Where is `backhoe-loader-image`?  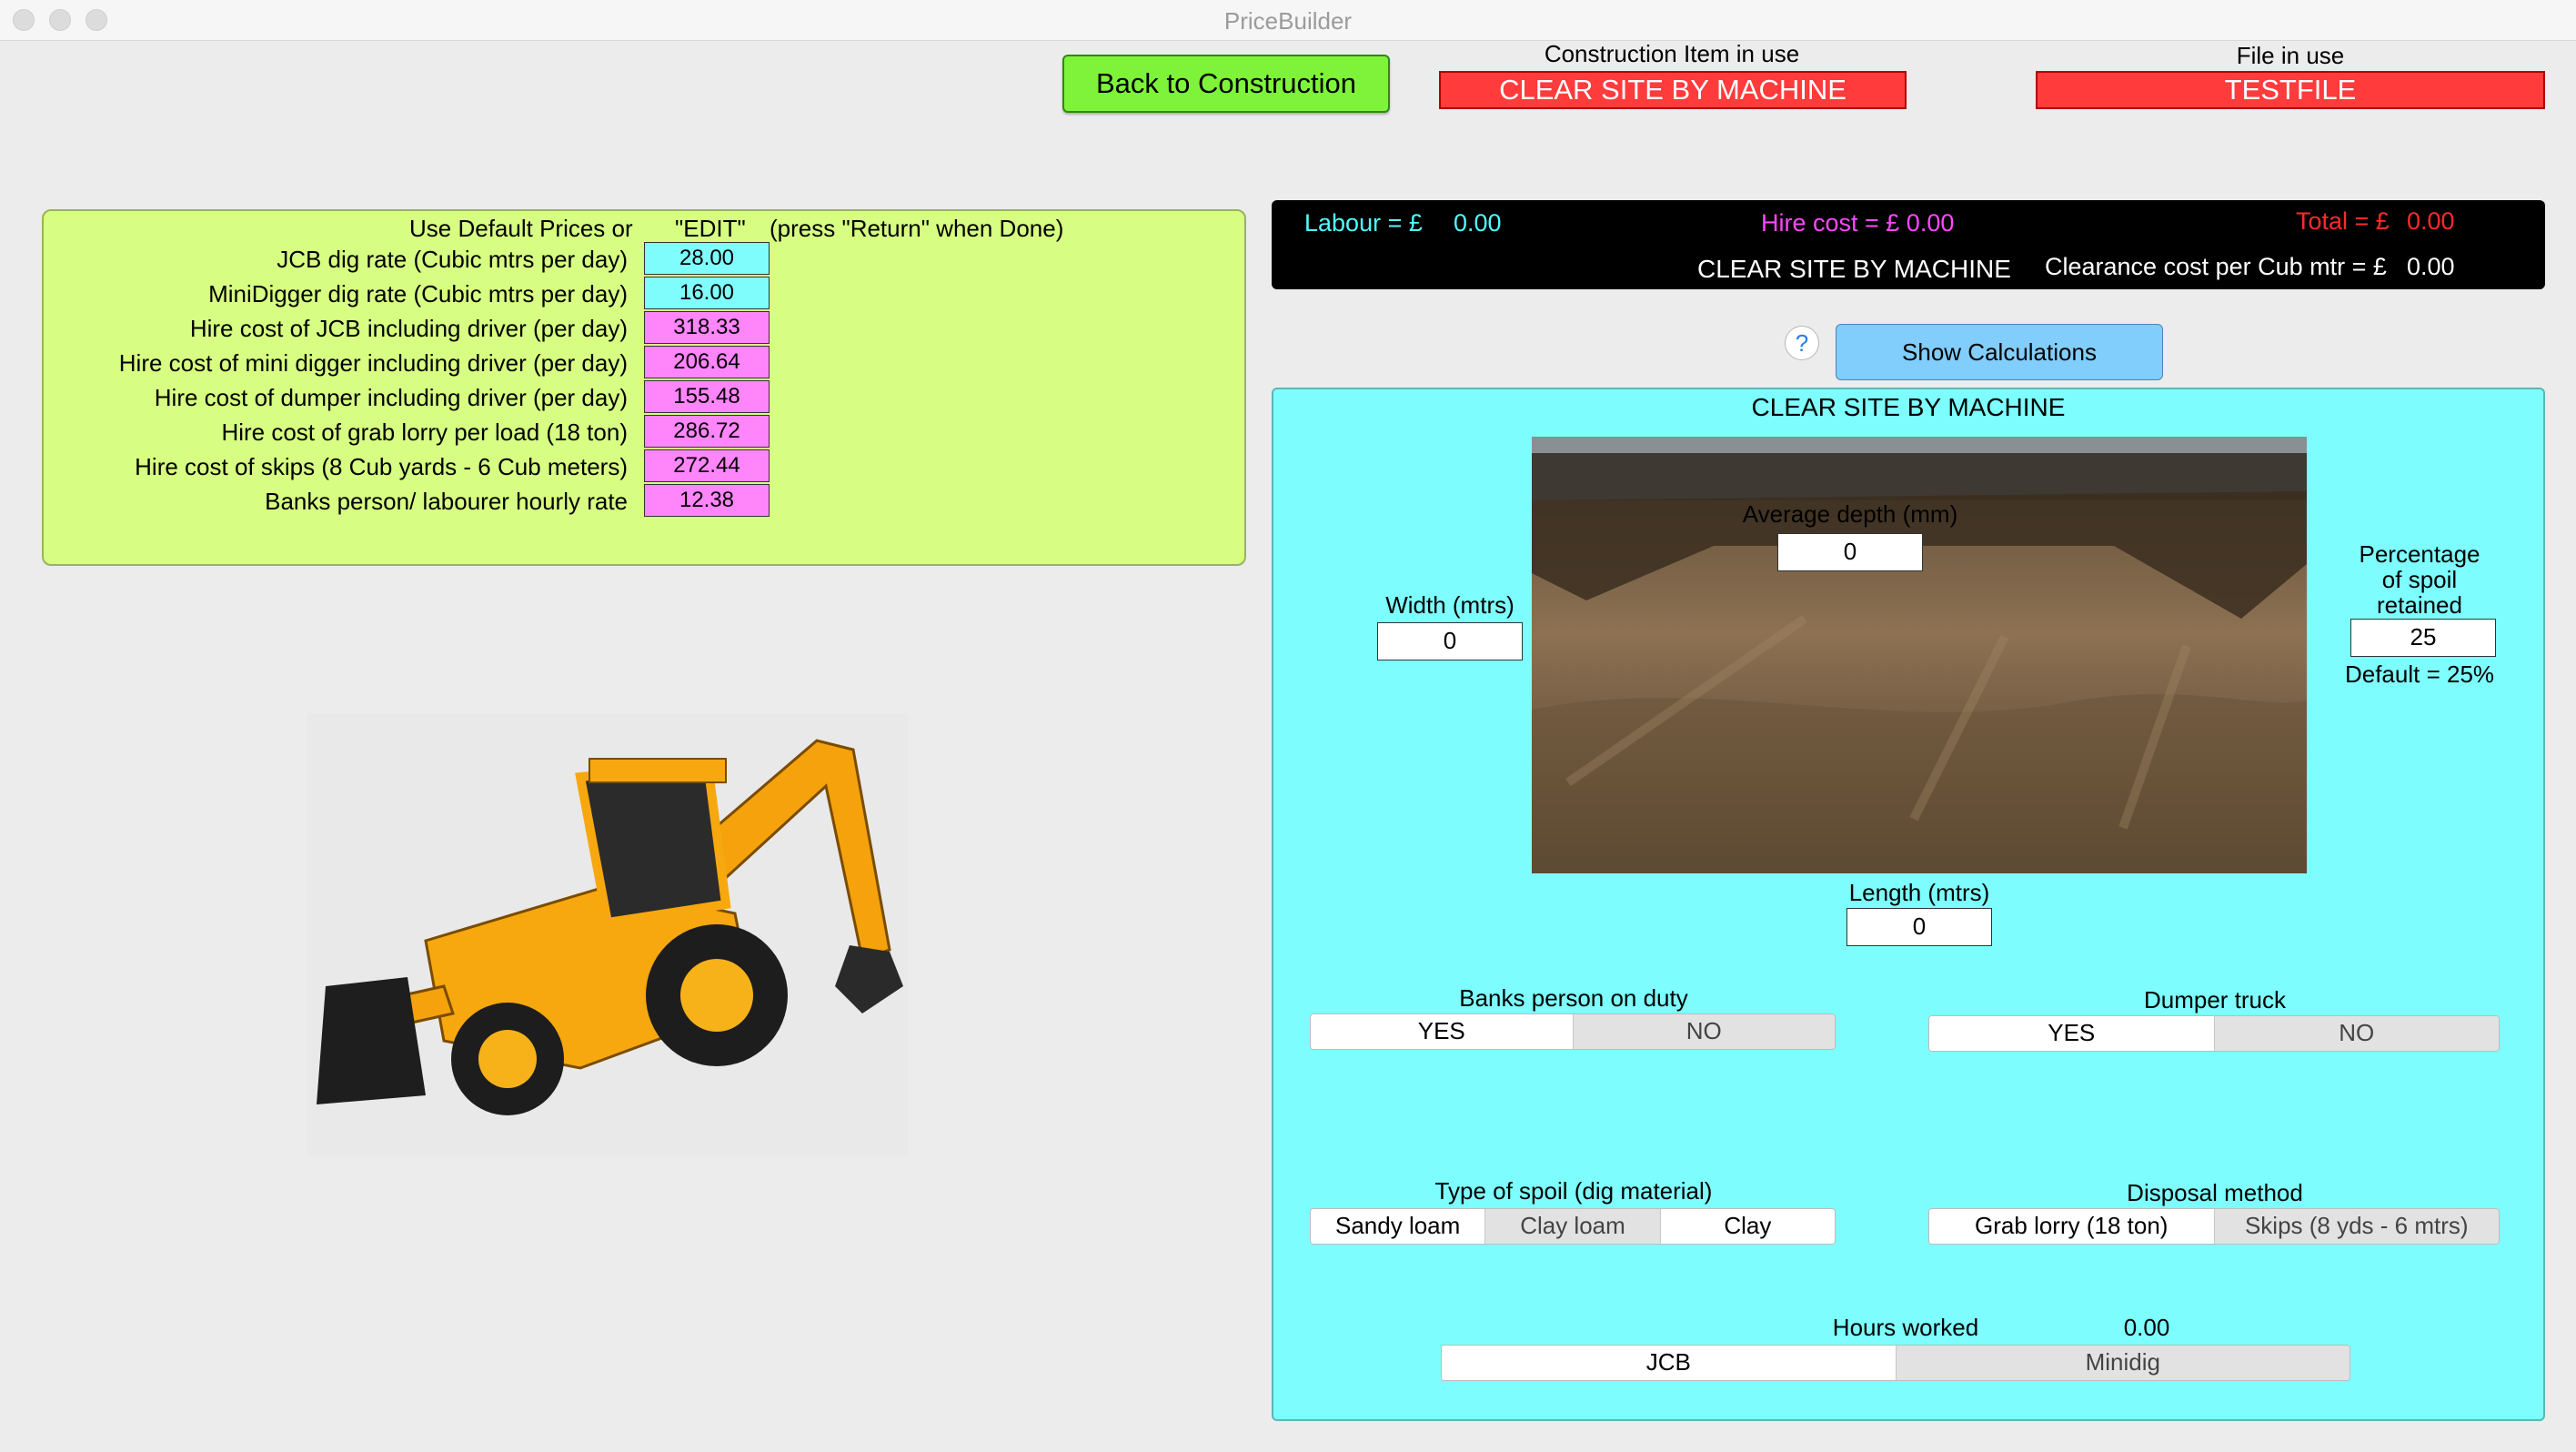
backhoe-loader-image is located at coordinates (607, 934).